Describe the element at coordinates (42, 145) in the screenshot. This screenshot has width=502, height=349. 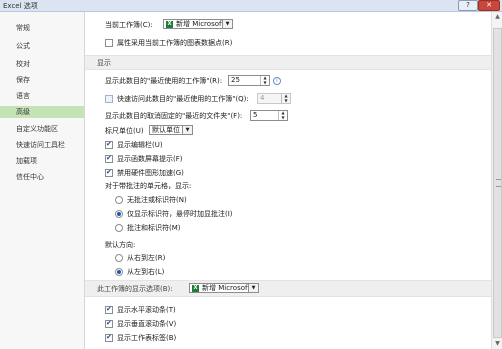
I see `sidebar-item-quick-access: 快速访问工具栏` at that location.